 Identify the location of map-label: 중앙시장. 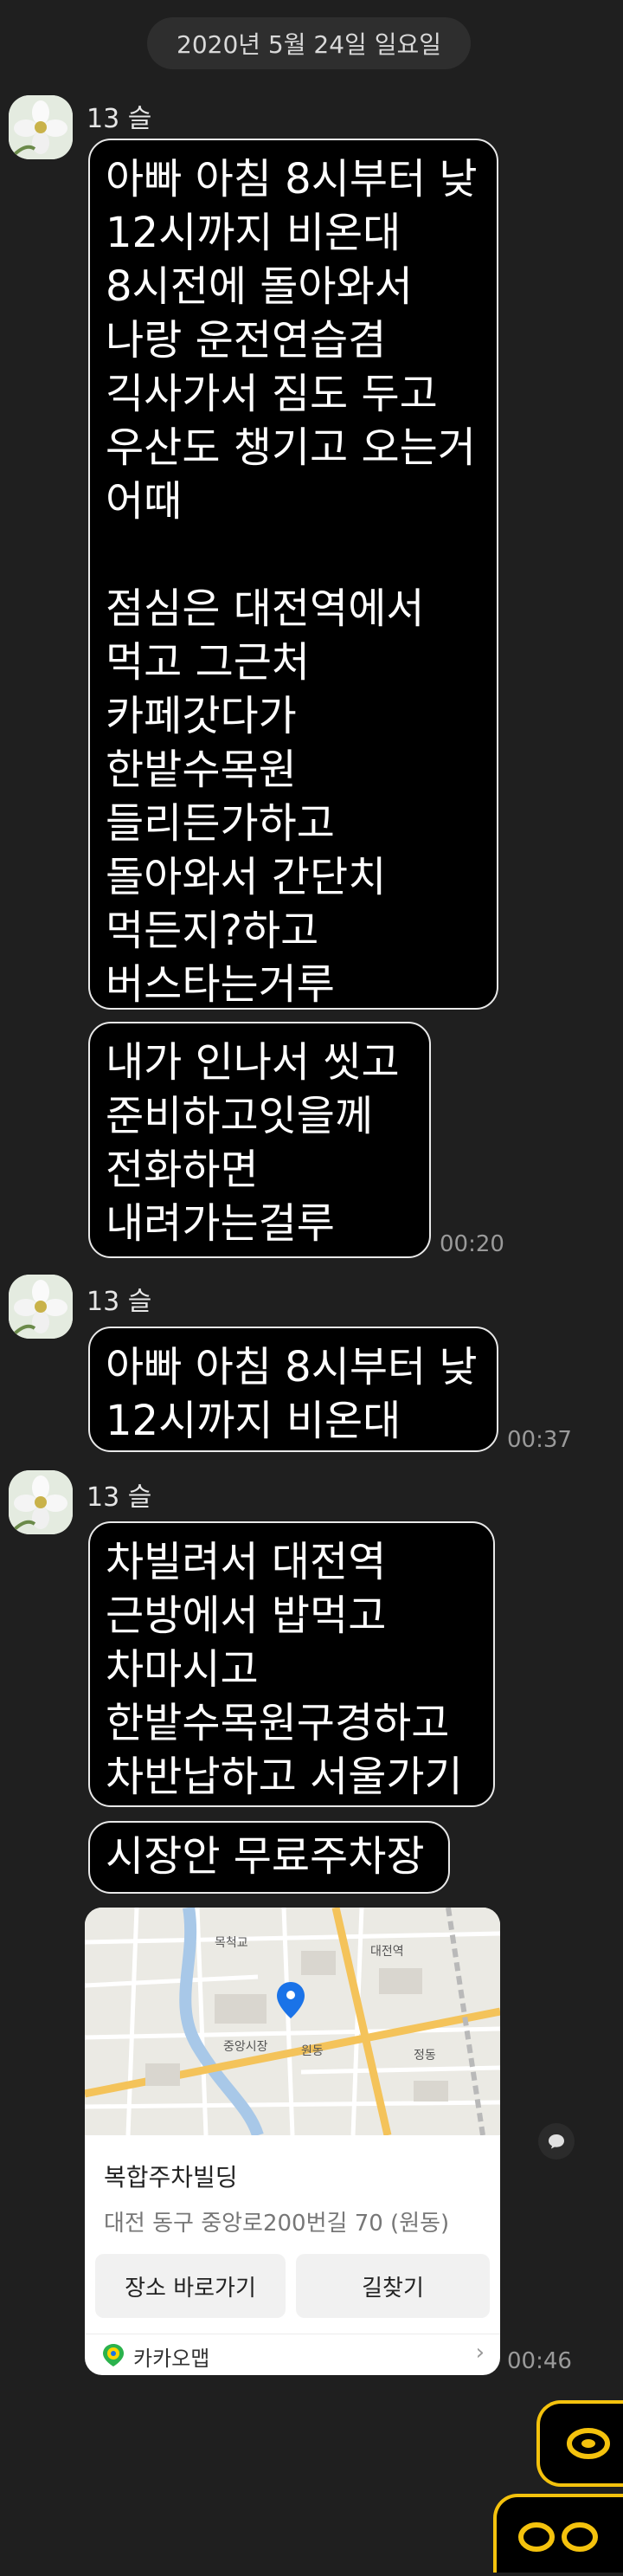
(246, 2047).